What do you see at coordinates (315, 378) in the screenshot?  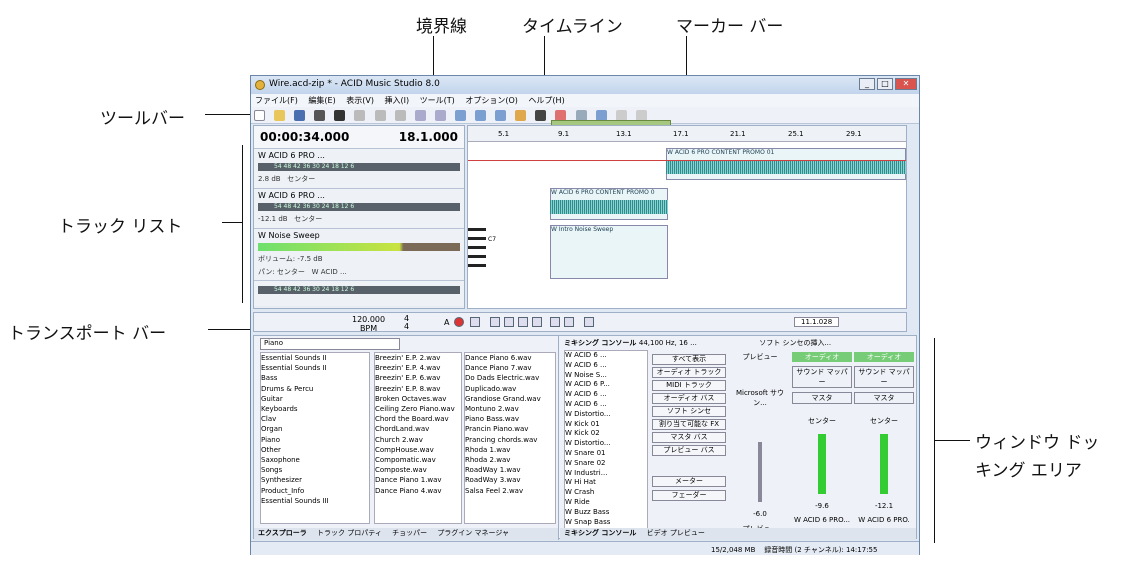 I see `tree-item: Bass` at bounding box center [315, 378].